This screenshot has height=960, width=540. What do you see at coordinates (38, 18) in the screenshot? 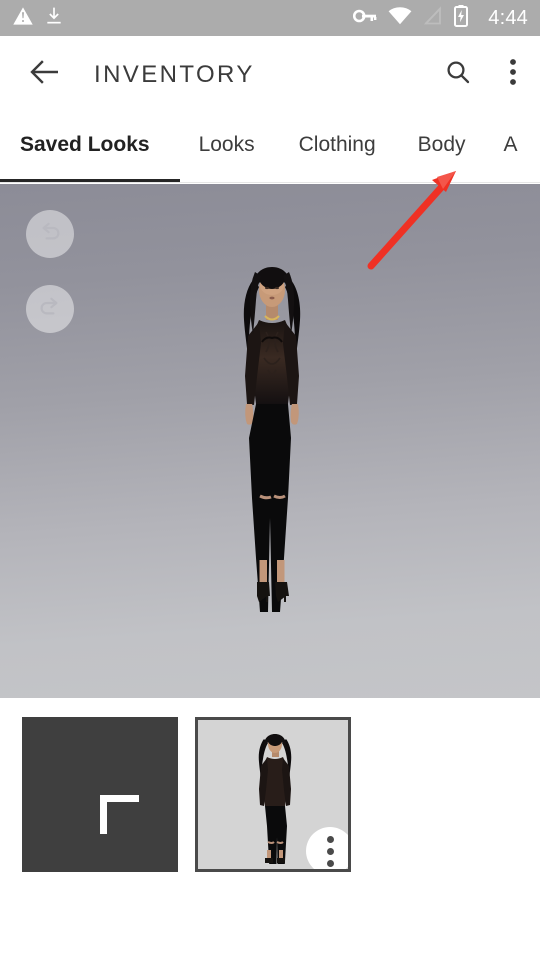
I see `status-bar-left-icons` at bounding box center [38, 18].